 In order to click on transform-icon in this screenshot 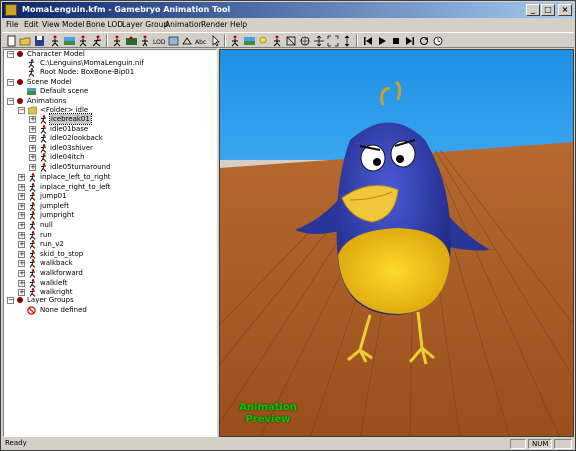, I will do `click(187, 41)`.